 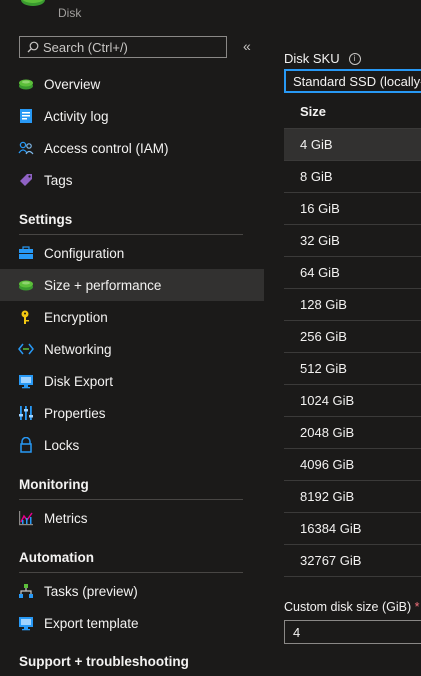 I want to click on lock-icon, so click(x=26, y=445).